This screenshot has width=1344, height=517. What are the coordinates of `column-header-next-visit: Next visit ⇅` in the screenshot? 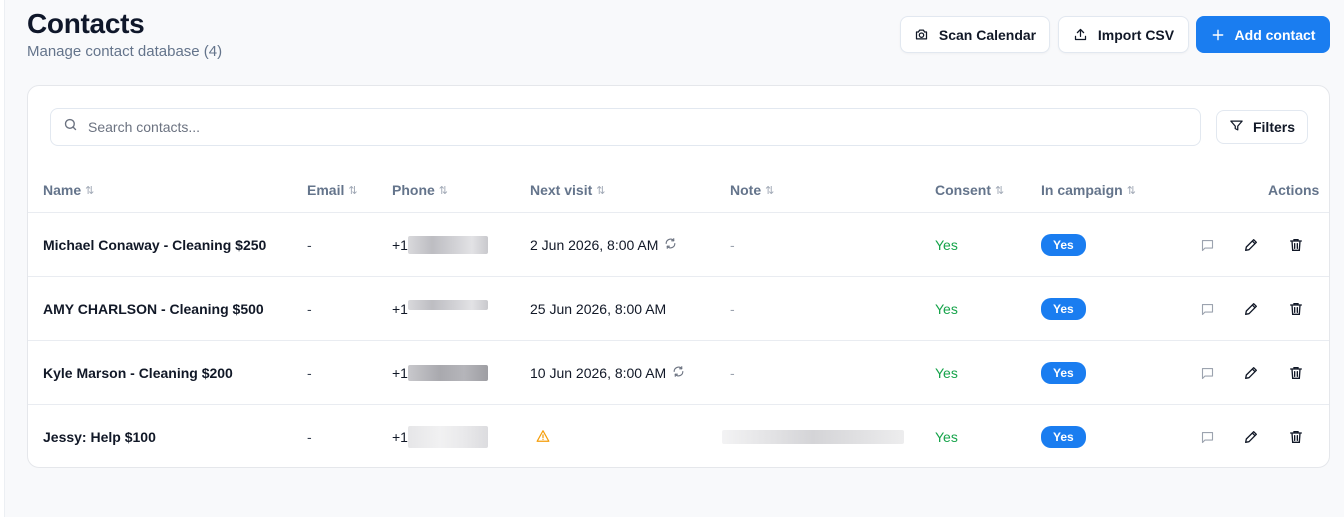 It's located at (567, 190).